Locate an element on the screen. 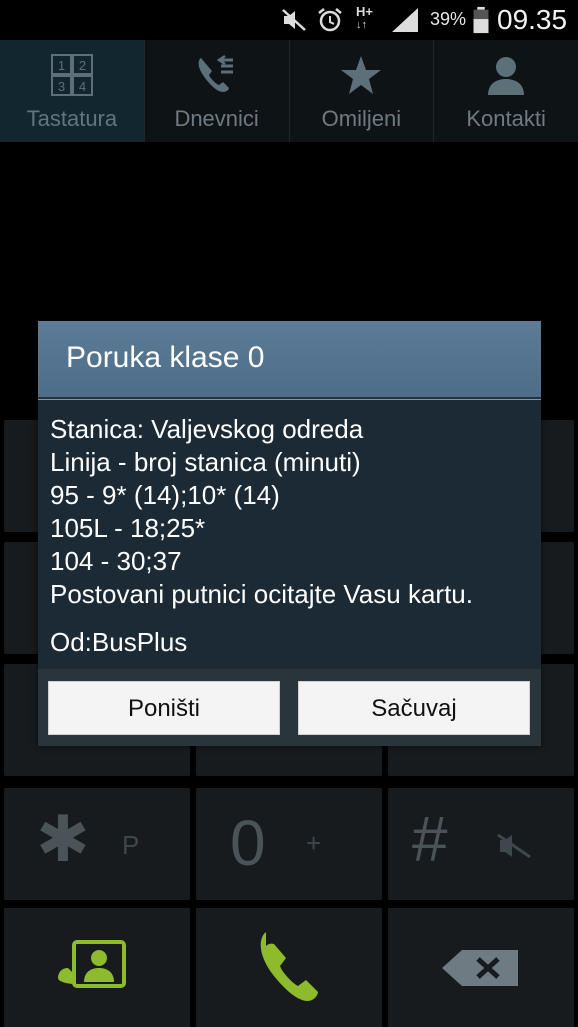  keypad-icon-digit: 1 is located at coordinates (61, 65).